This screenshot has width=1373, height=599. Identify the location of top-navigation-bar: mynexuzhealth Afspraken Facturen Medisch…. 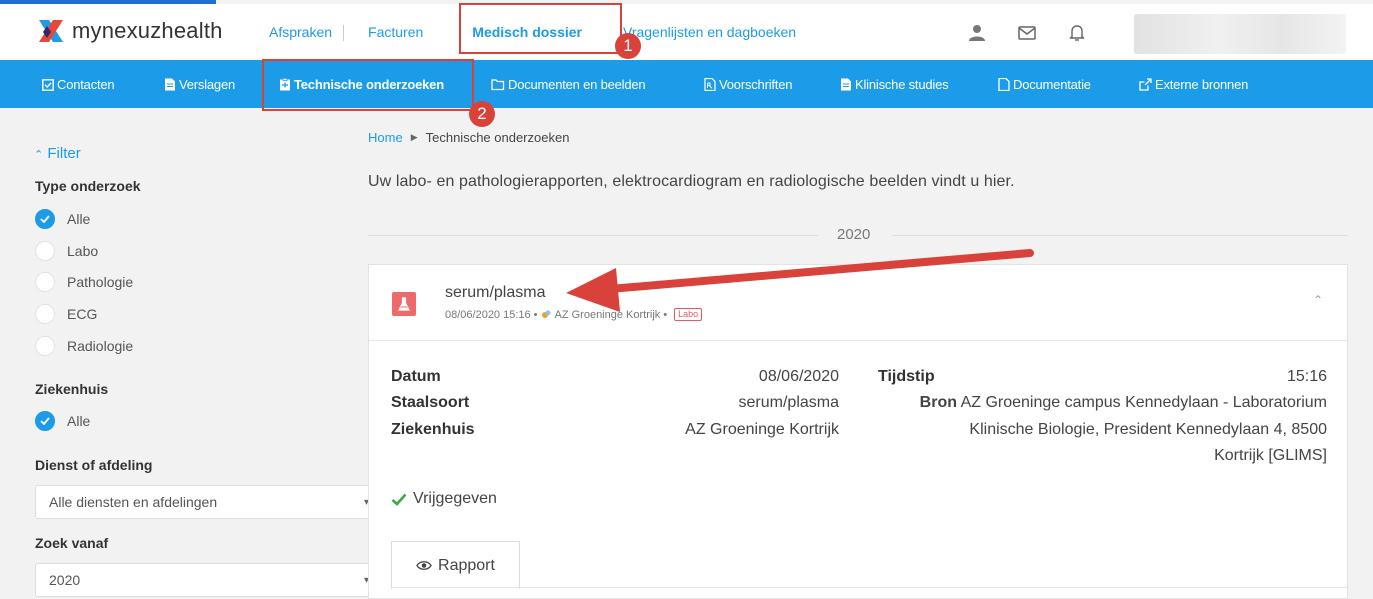
(686, 32).